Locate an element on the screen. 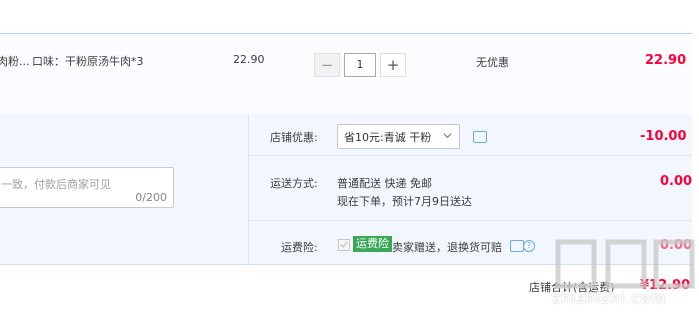 Image resolution: width=699 pixels, height=317 pixels. item-unit-price: 22.90 is located at coordinates (249, 59).